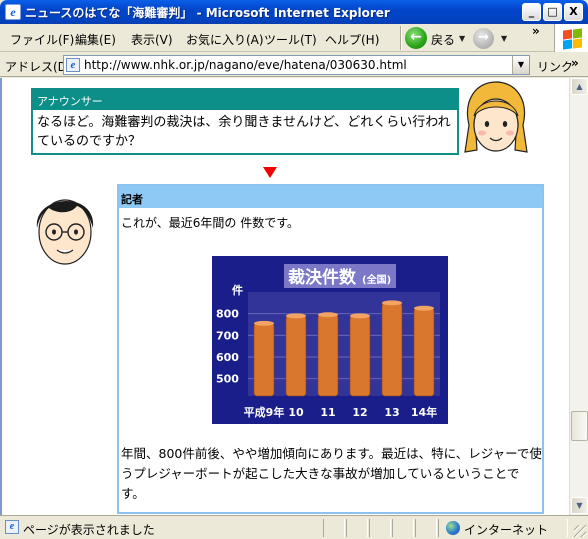 This screenshot has height=539, width=588. Describe the element at coordinates (401, 38) in the screenshot. I see `toolbar-separator` at that location.